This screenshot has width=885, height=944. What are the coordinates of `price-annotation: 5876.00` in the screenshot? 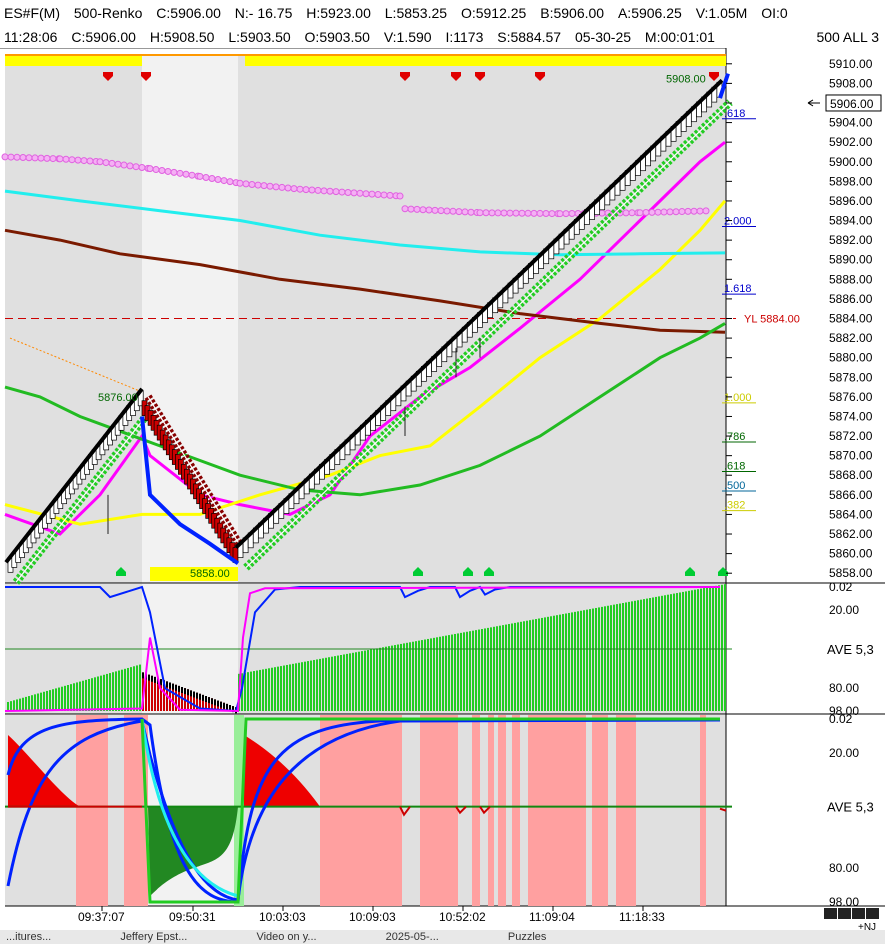 It's located at (118, 398).